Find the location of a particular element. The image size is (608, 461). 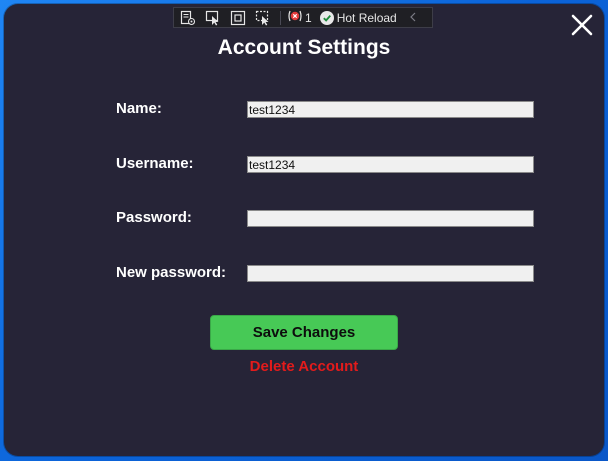

new-password-input is located at coordinates (390, 273).